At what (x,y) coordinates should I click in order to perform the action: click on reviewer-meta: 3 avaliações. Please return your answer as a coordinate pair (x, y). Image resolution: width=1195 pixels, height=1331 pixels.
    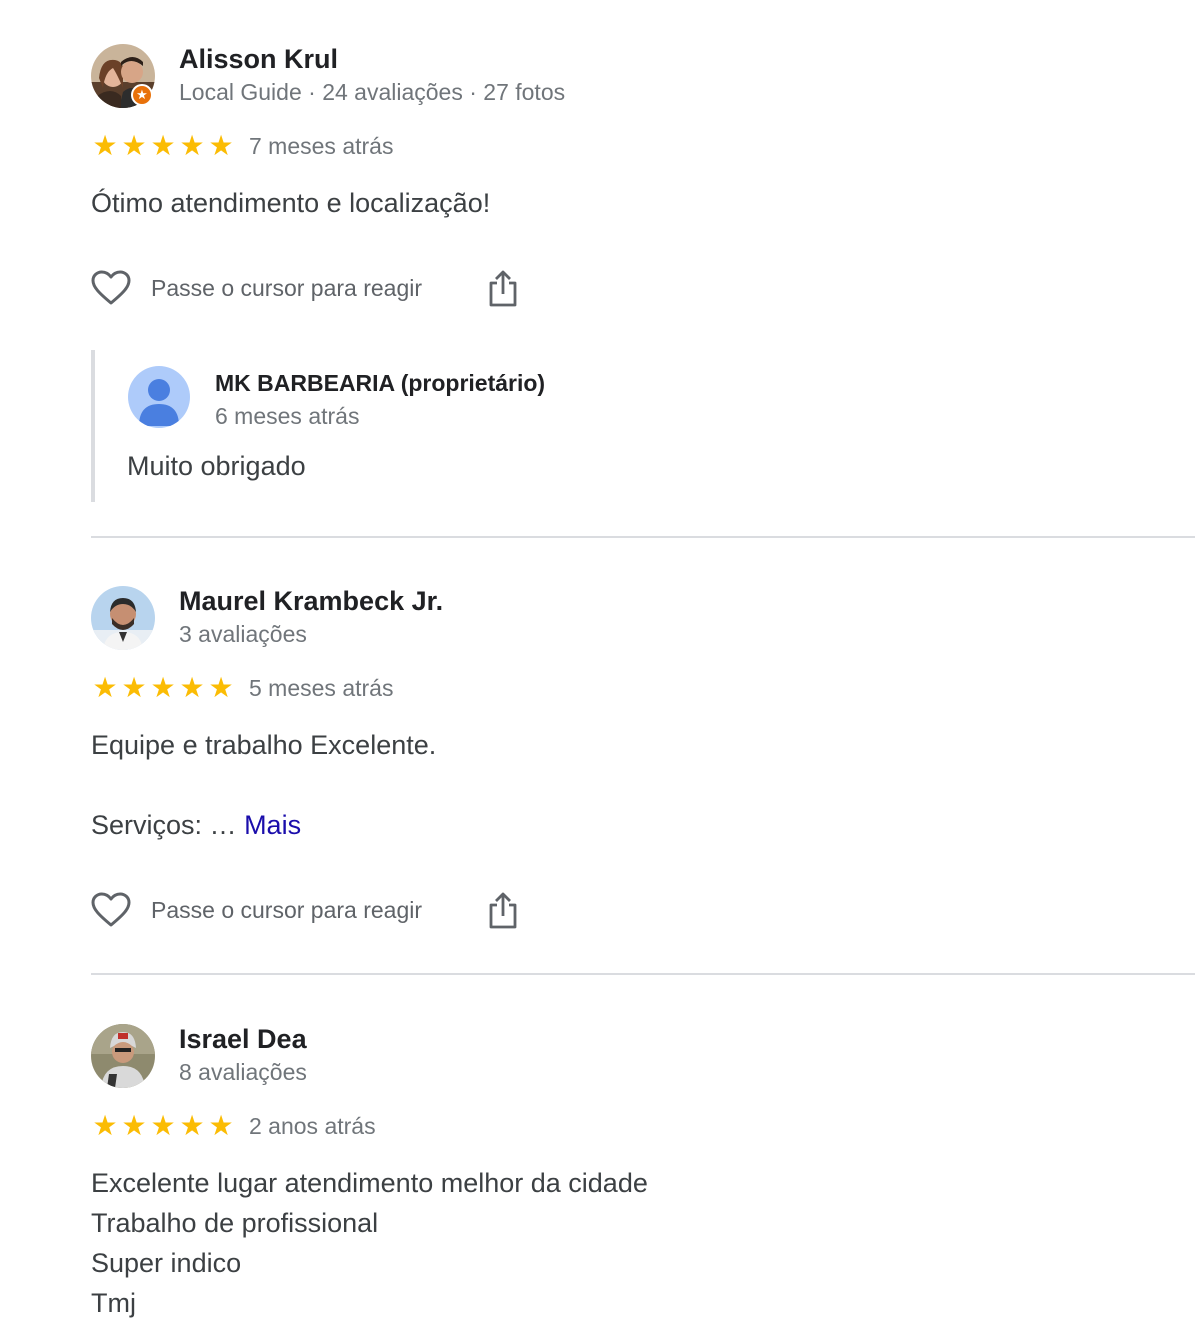
    Looking at the image, I should click on (243, 634).